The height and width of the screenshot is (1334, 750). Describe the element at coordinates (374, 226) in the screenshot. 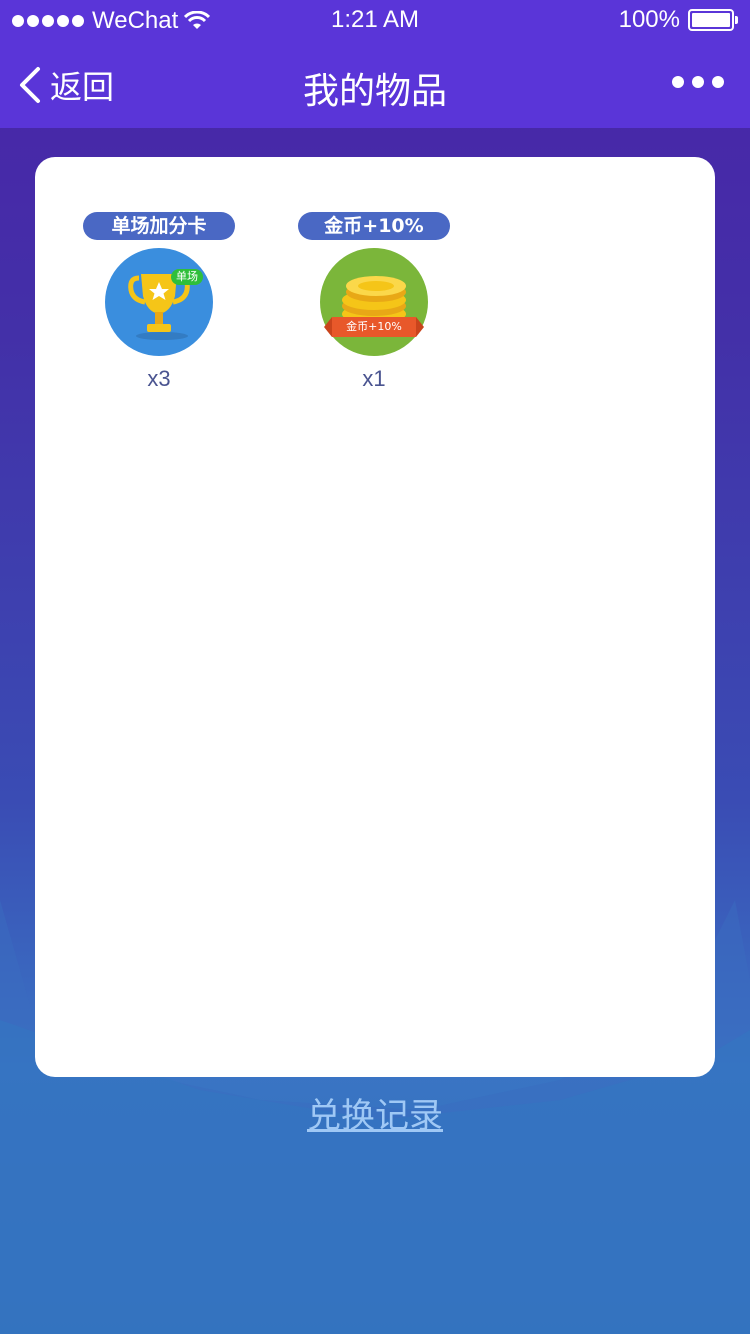

I see `item-tag: 金币+10%` at that location.